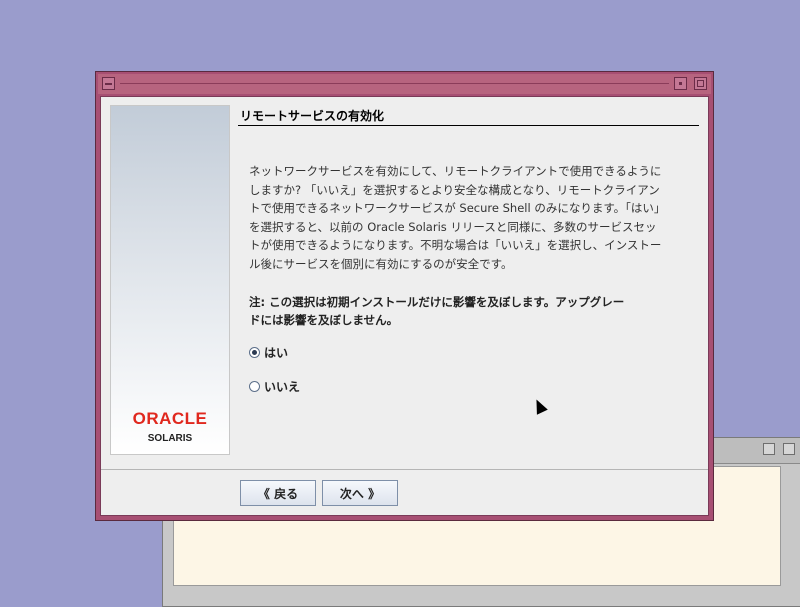 This screenshot has width=800, height=607. I want to click on radio-option-no: いいえ, so click(274, 386).